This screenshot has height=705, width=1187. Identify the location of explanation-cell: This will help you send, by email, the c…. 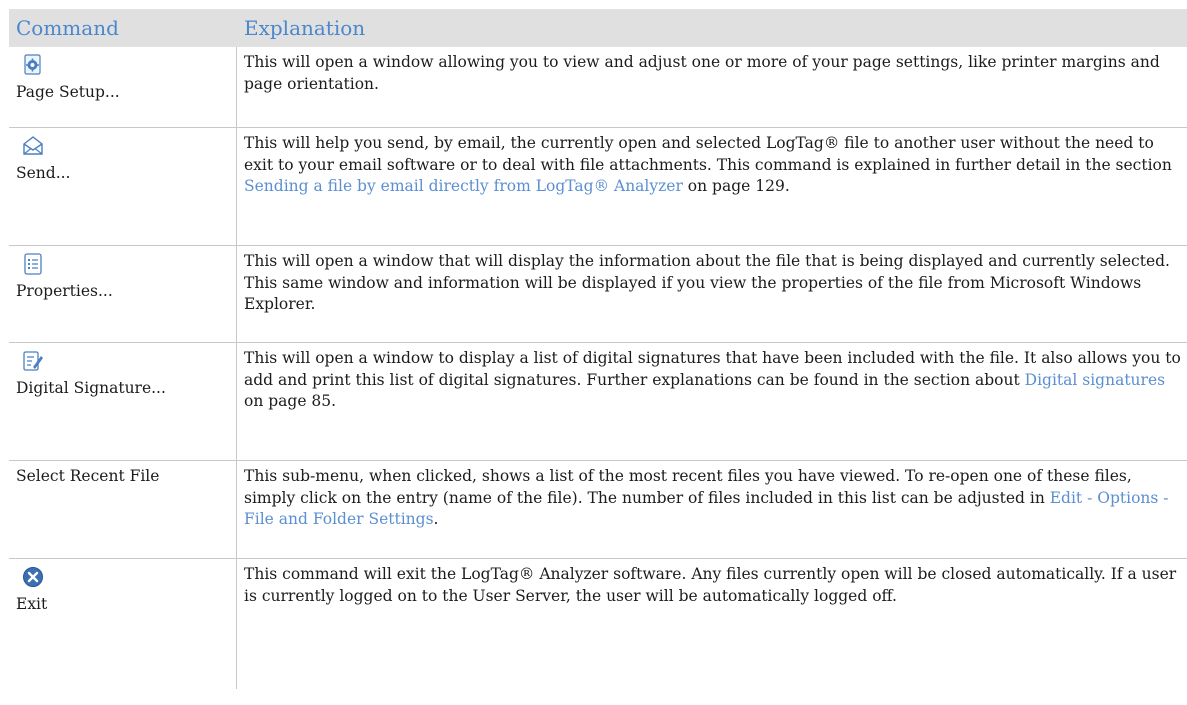
(712, 186).